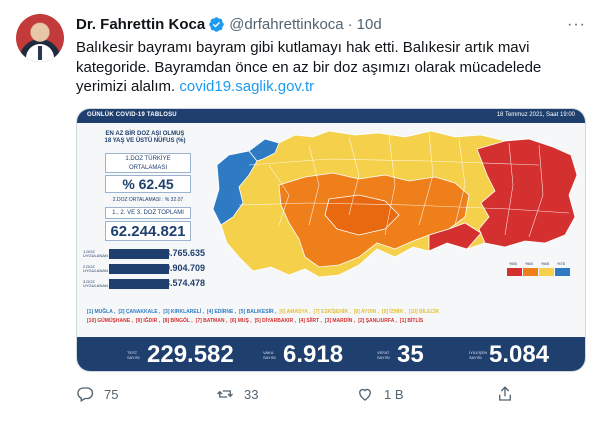 This screenshot has height=424, width=600. I want to click on stat-value: 5.084, so click(519, 354).